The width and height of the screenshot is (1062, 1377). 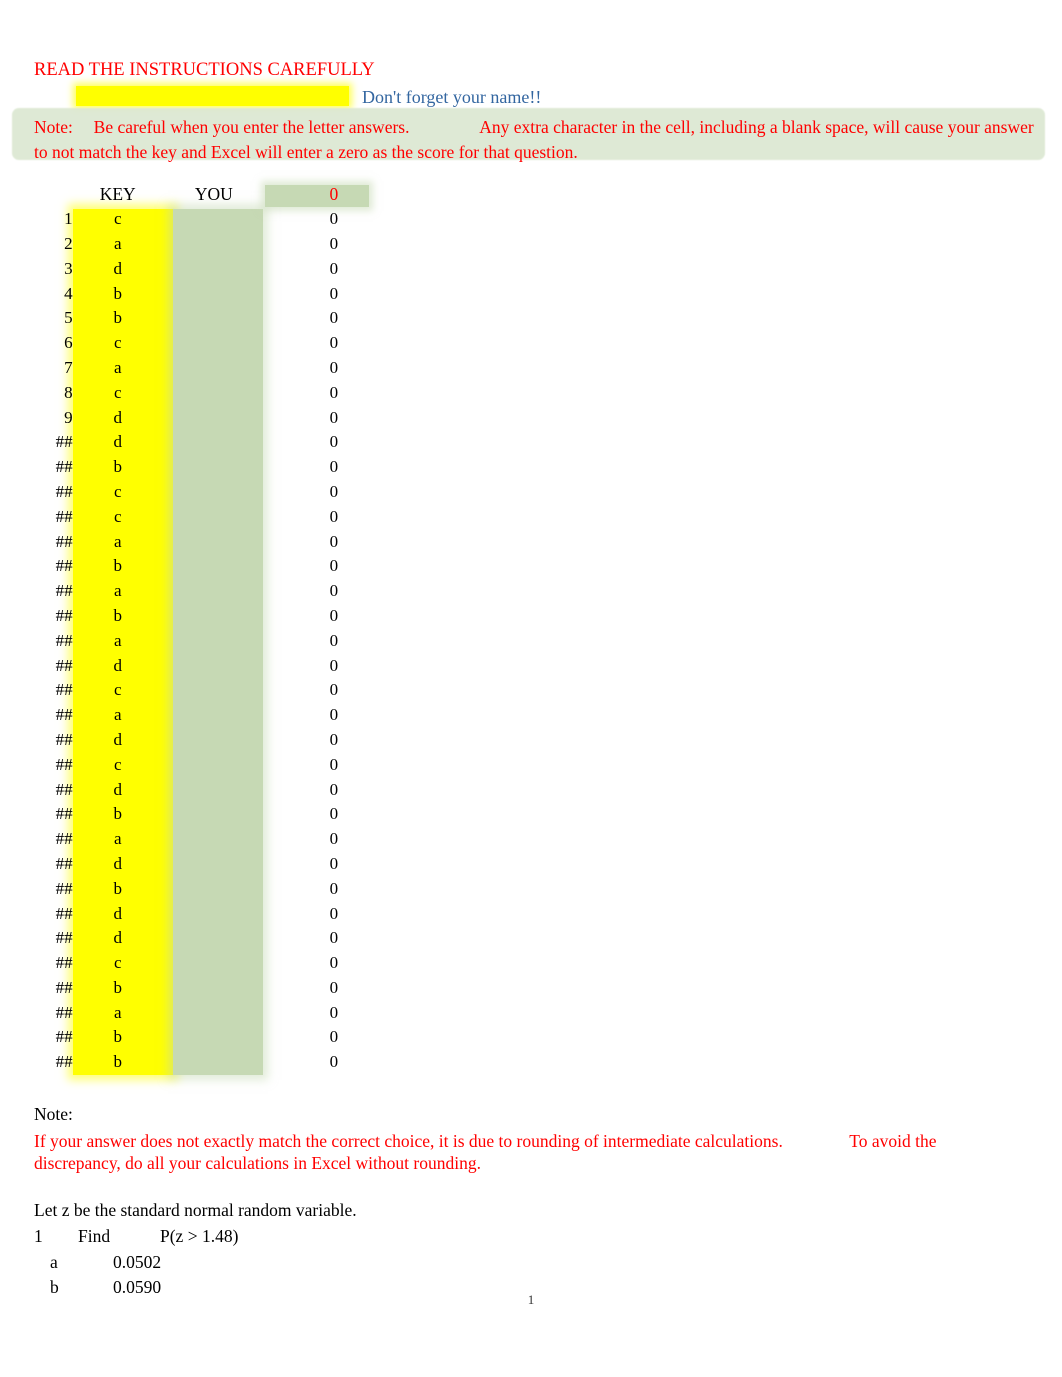 I want to click on row-number: 5, so click(x=68, y=318).